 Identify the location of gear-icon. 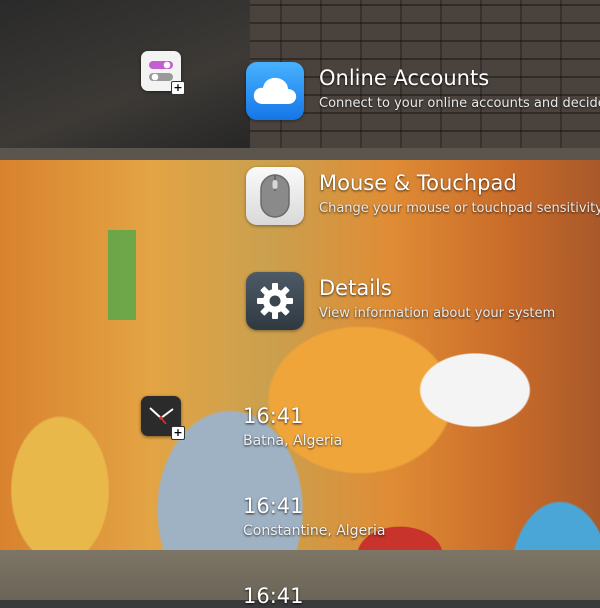
(275, 301).